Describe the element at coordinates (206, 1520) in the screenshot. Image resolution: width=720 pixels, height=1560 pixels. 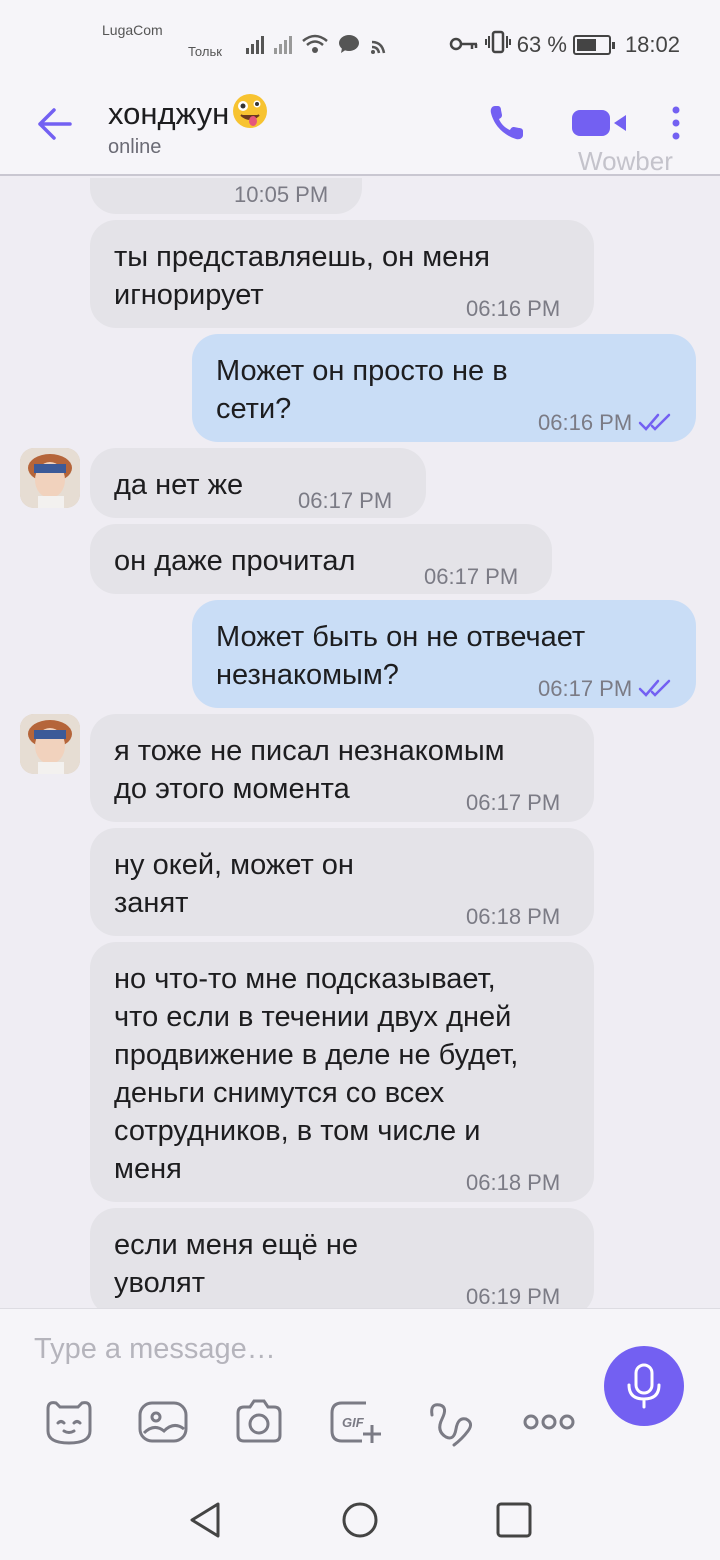
I see `nav-back-icon` at that location.